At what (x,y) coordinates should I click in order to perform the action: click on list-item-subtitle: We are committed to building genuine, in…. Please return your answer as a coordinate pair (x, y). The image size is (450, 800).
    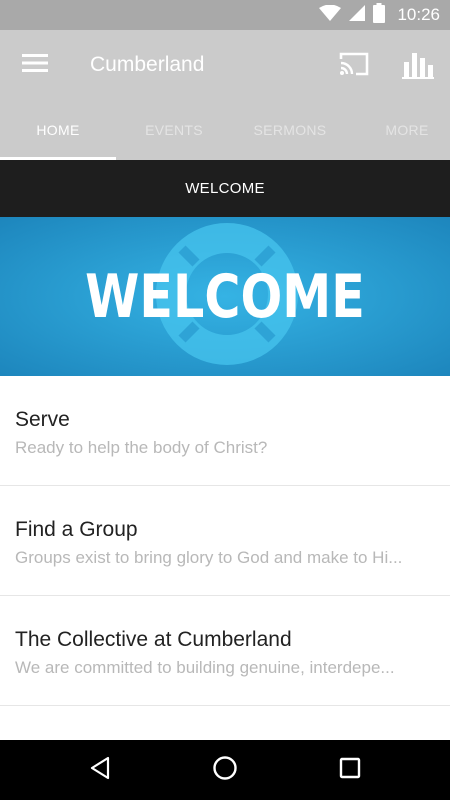
    Looking at the image, I should click on (205, 667).